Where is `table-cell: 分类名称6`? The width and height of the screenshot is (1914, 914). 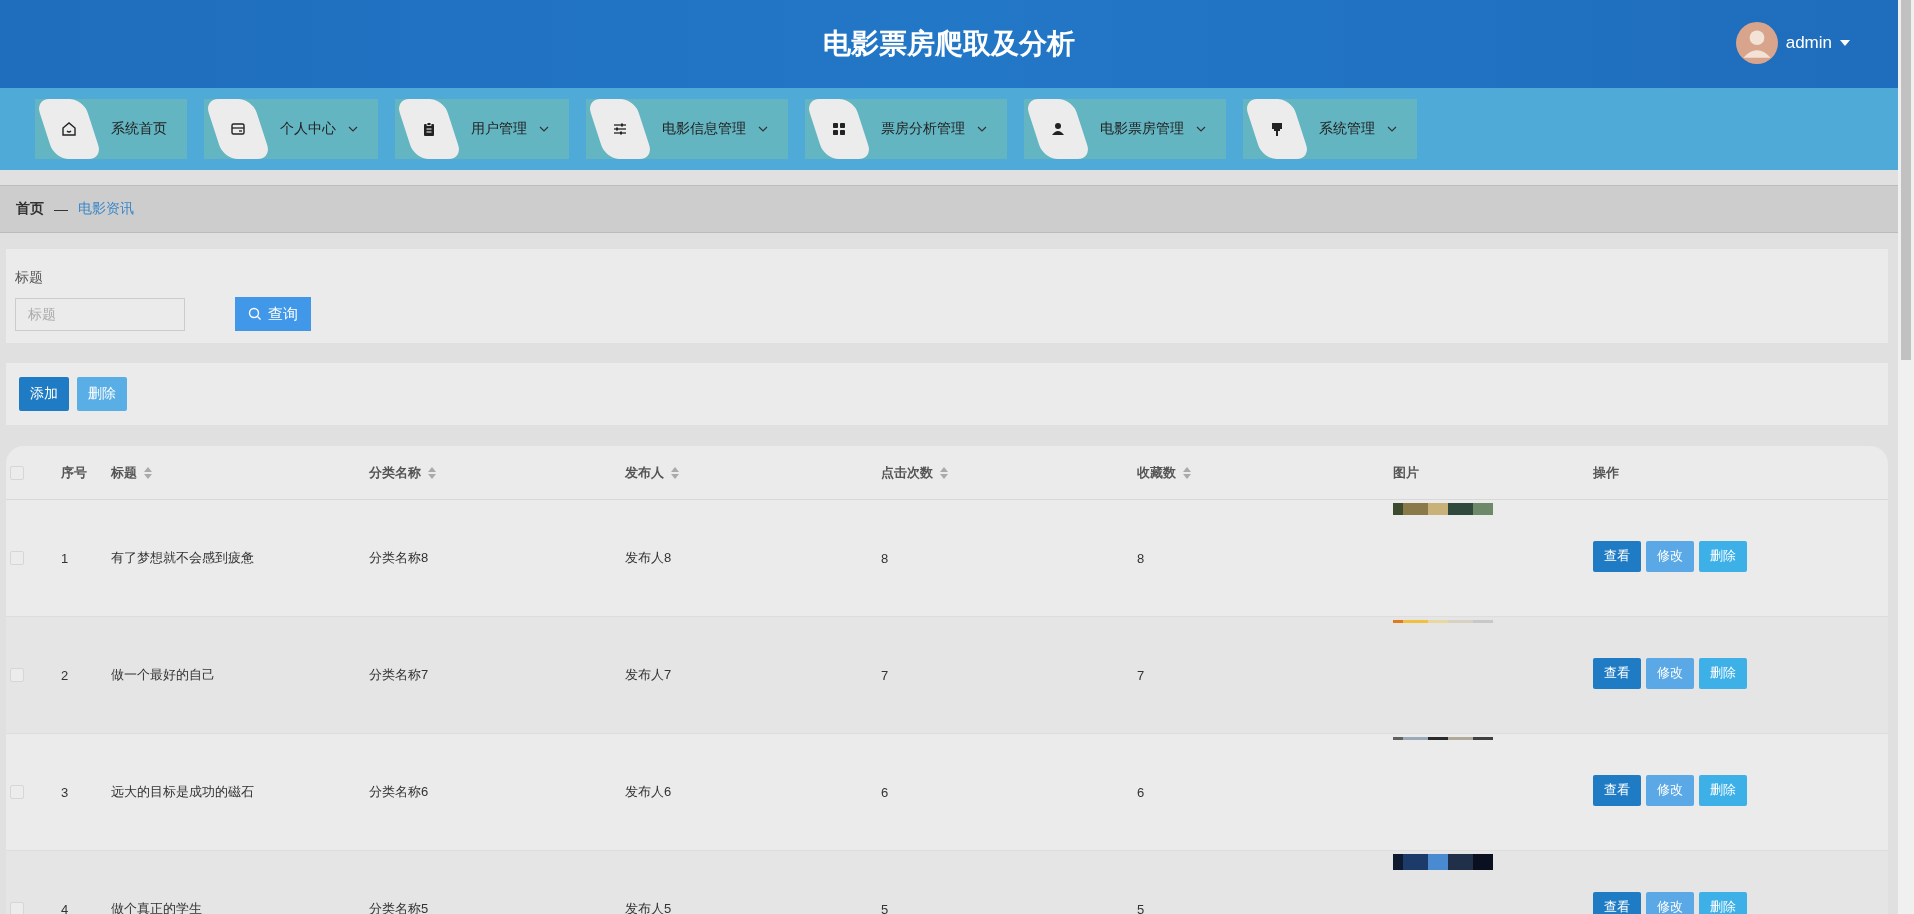
table-cell: 分类名称6 is located at coordinates (399, 792).